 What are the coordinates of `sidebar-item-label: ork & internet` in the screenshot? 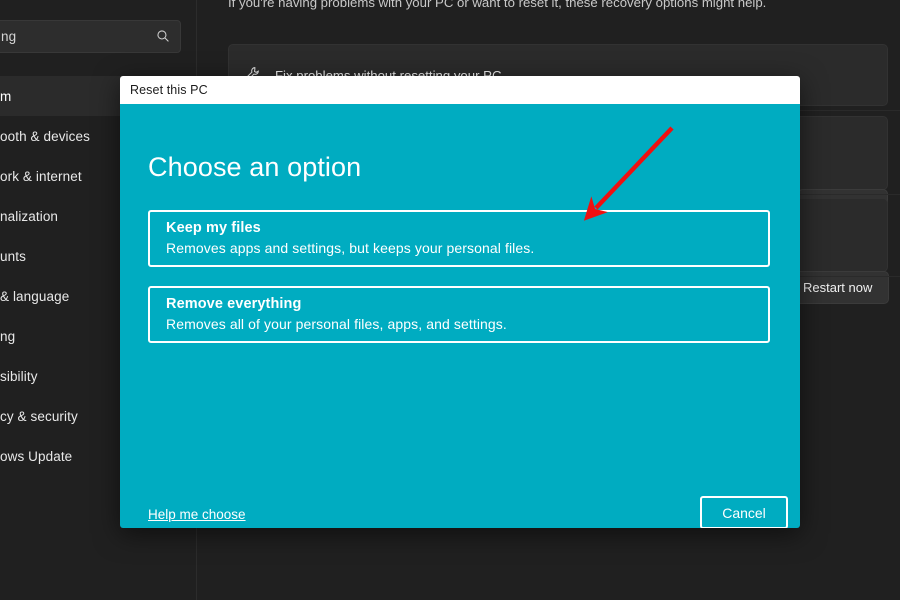 It's located at (41, 176).